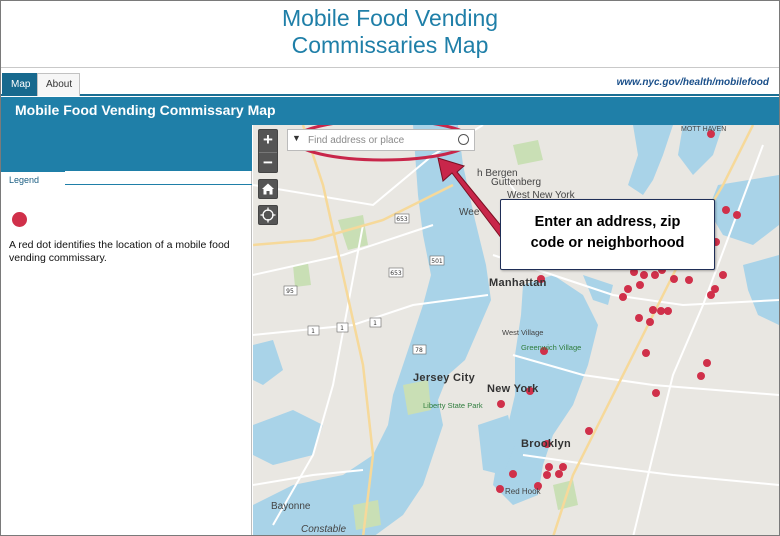 The image size is (780, 536). I want to click on sidebar-header, so click(126, 148).